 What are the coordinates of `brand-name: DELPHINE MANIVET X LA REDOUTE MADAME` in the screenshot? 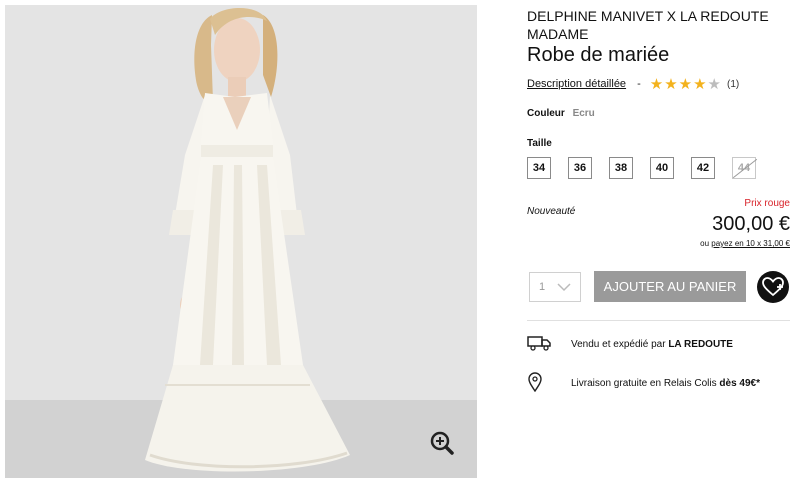 It's located at (662, 25).